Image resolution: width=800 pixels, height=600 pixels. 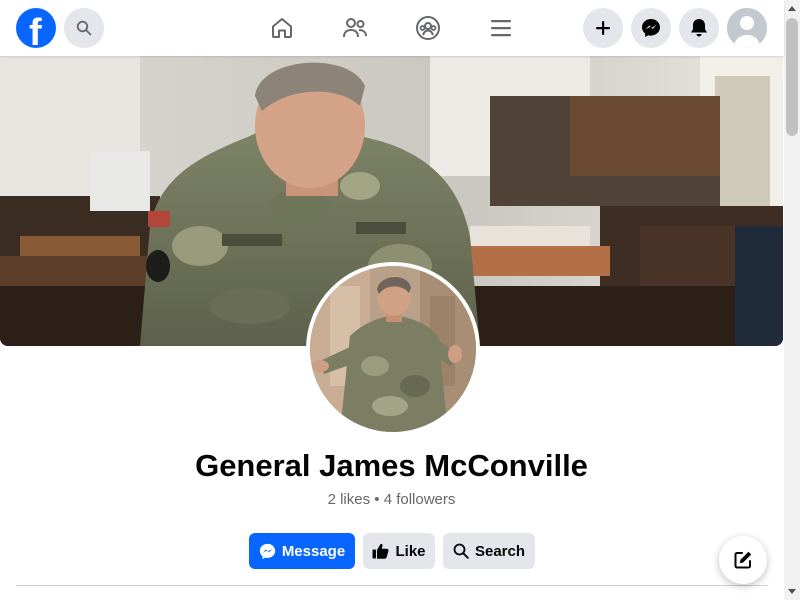 I want to click on bell-icon, so click(x=699, y=28).